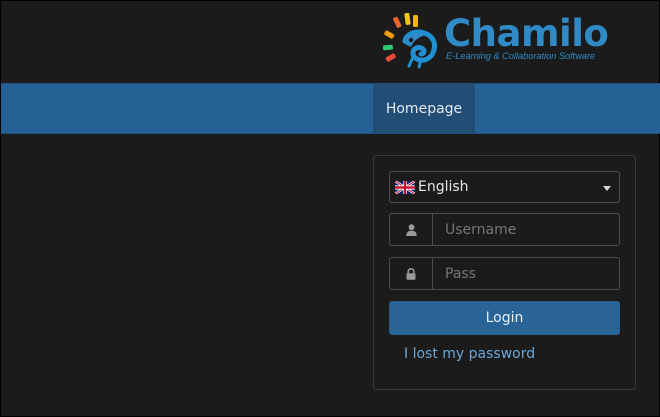 Image resolution: width=660 pixels, height=417 pixels. I want to click on logo-wordmark: Chamilo, so click(526, 33).